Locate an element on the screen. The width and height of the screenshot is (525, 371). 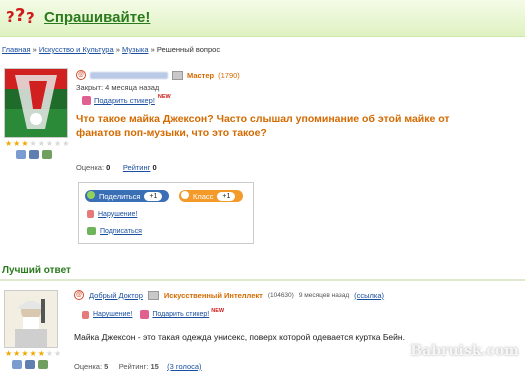
answer-time: 9 месяцев назад is located at coordinates (324, 295).